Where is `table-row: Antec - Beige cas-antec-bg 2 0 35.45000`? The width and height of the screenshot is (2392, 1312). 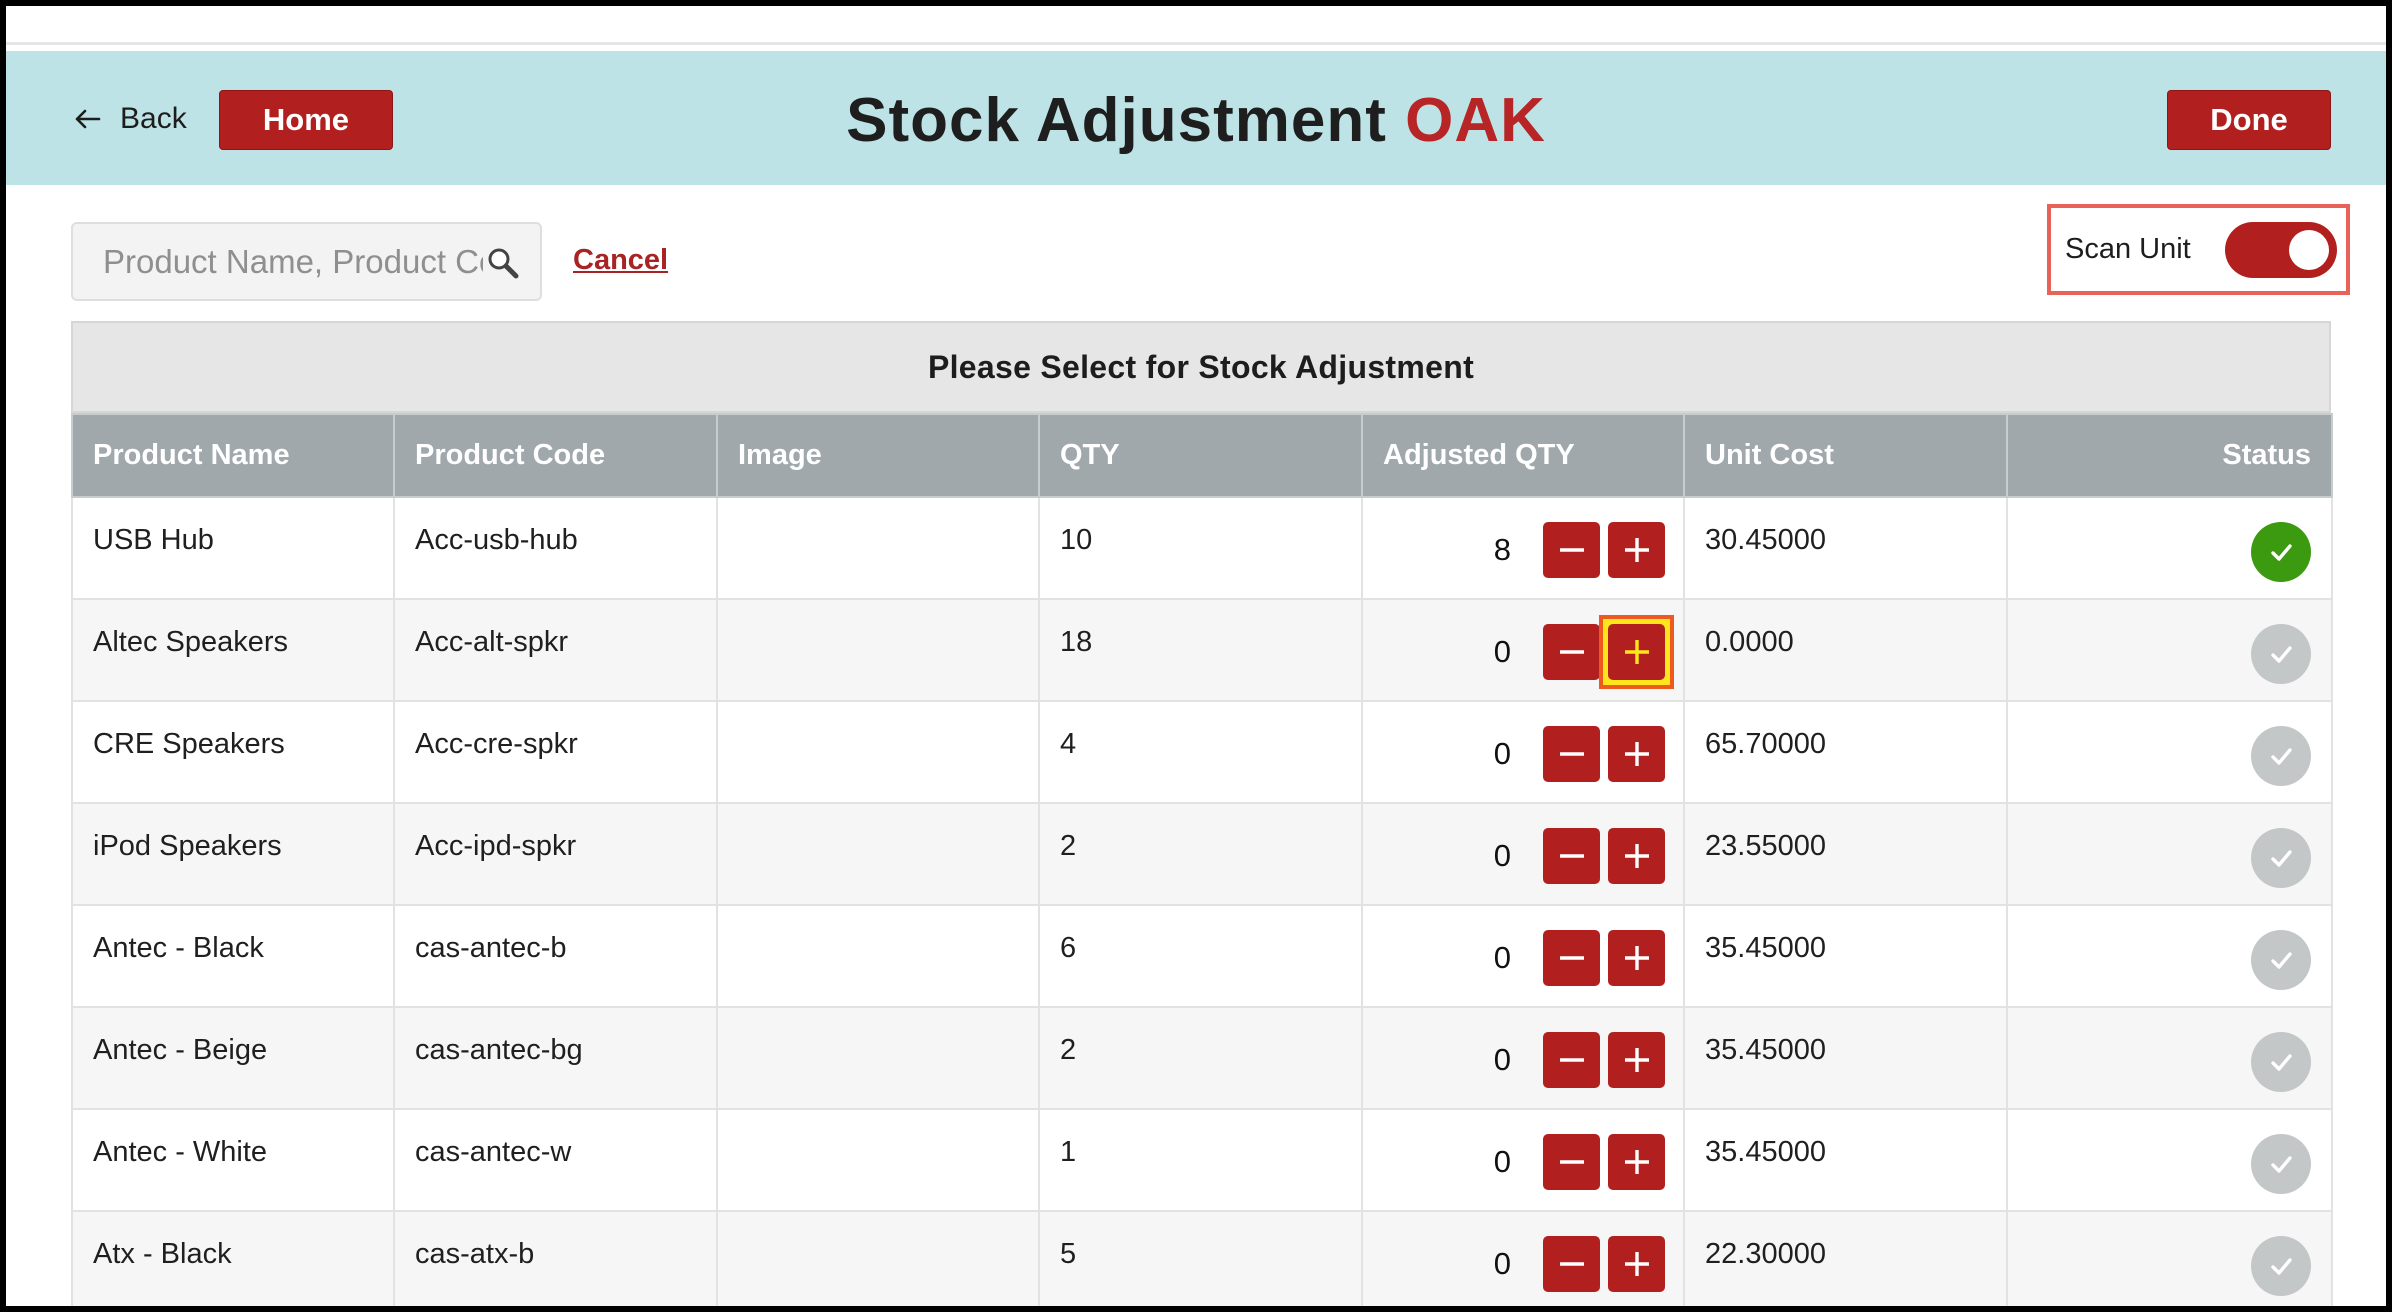 table-row: Antec - Beige cas-antec-bg 2 0 35.45000 is located at coordinates (1202, 1058).